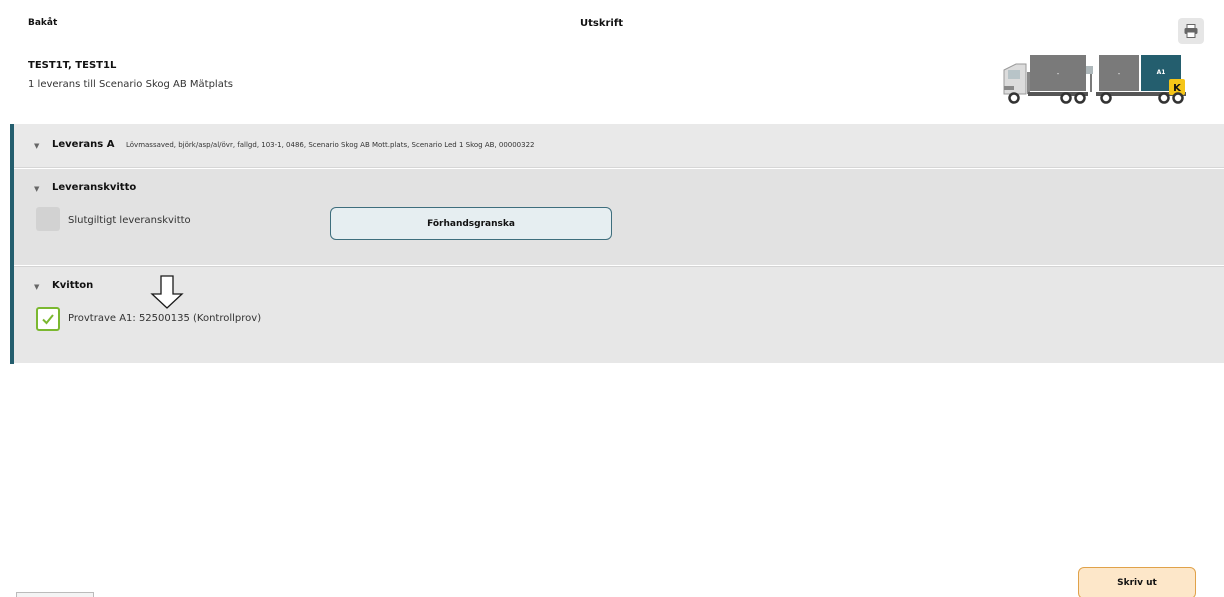  What do you see at coordinates (72, 285) in the screenshot?
I see `kvitton-heading: Kvitton` at bounding box center [72, 285].